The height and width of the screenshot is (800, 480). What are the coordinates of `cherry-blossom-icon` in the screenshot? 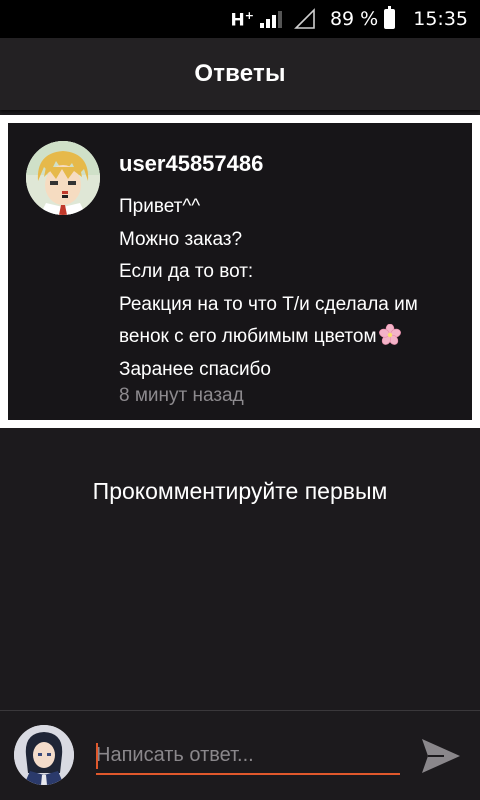 It's located at (389, 334).